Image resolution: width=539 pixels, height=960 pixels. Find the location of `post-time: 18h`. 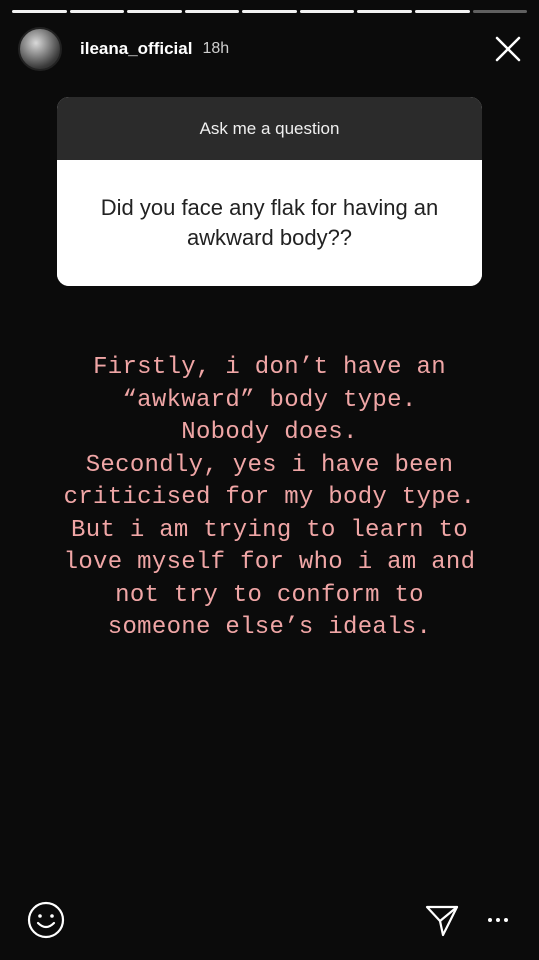

post-time: 18h is located at coordinates (216, 48).